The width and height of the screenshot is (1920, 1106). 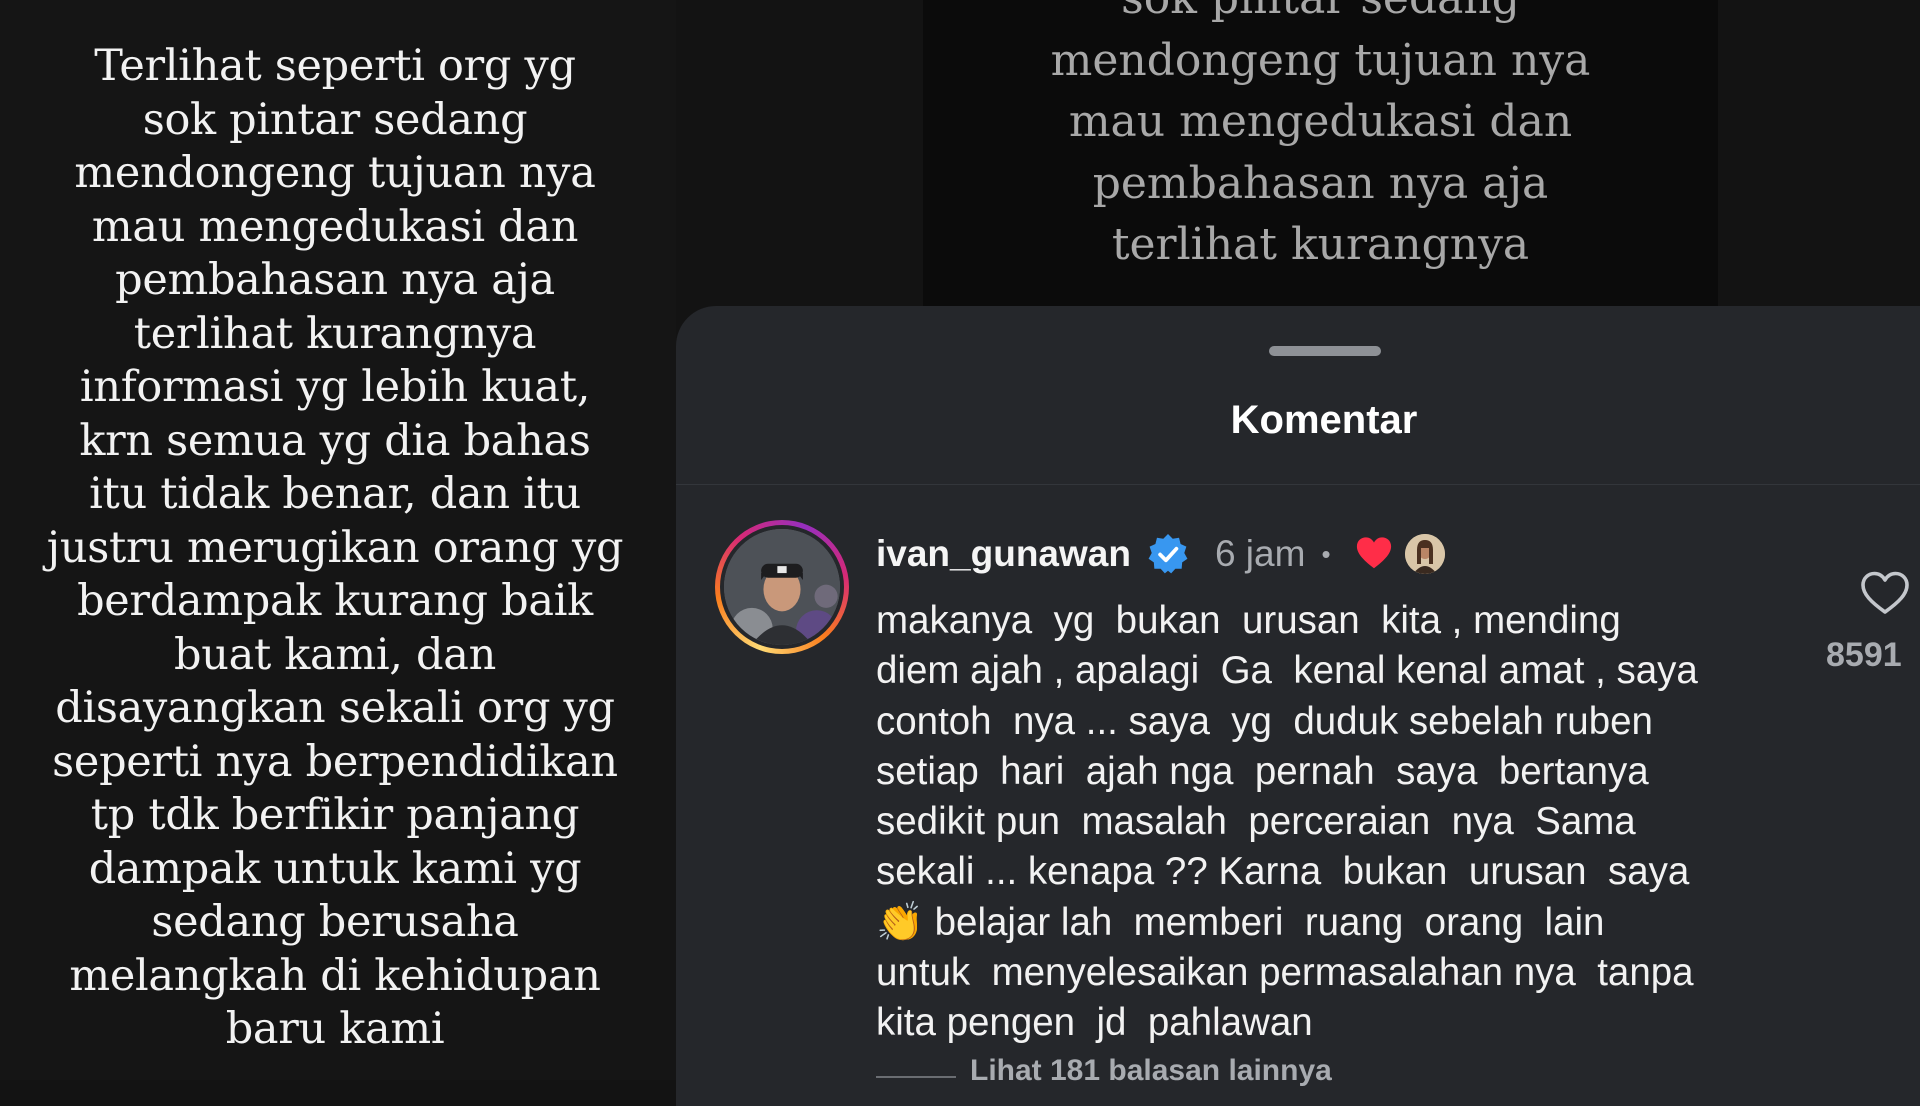 I want to click on story-line: melangkah di kehidupan, so click(x=335, y=975).